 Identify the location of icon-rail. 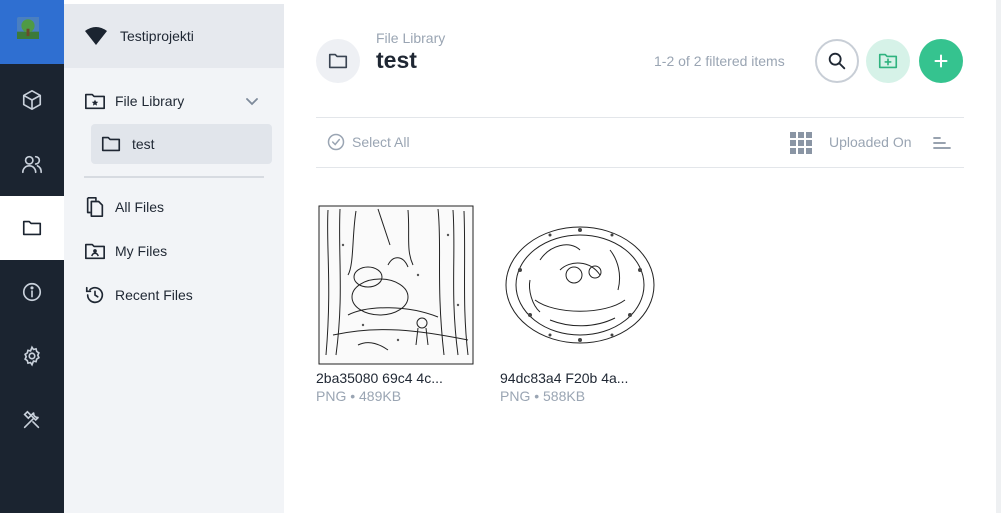
(32, 256).